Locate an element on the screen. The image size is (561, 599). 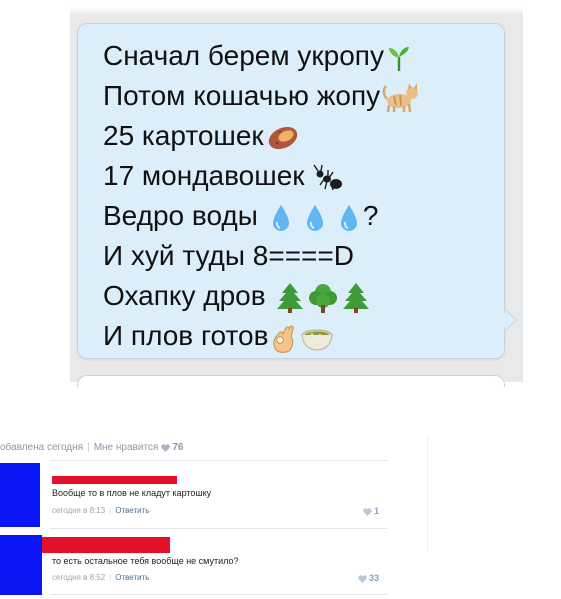
comment-like-count: 1 is located at coordinates (377, 511).